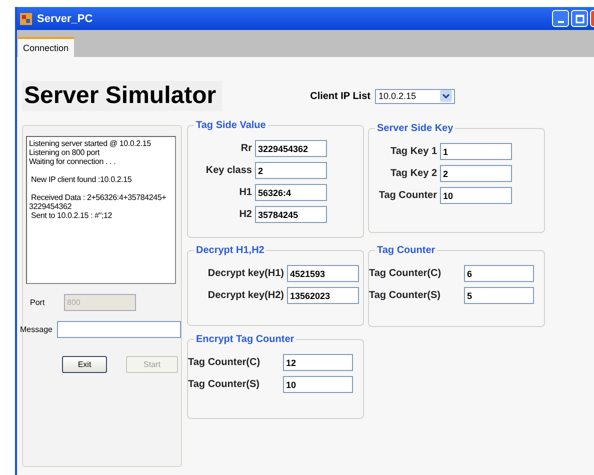  What do you see at coordinates (245, 295) in the screenshot?
I see `field-label: Decrypt key(H2)` at bounding box center [245, 295].